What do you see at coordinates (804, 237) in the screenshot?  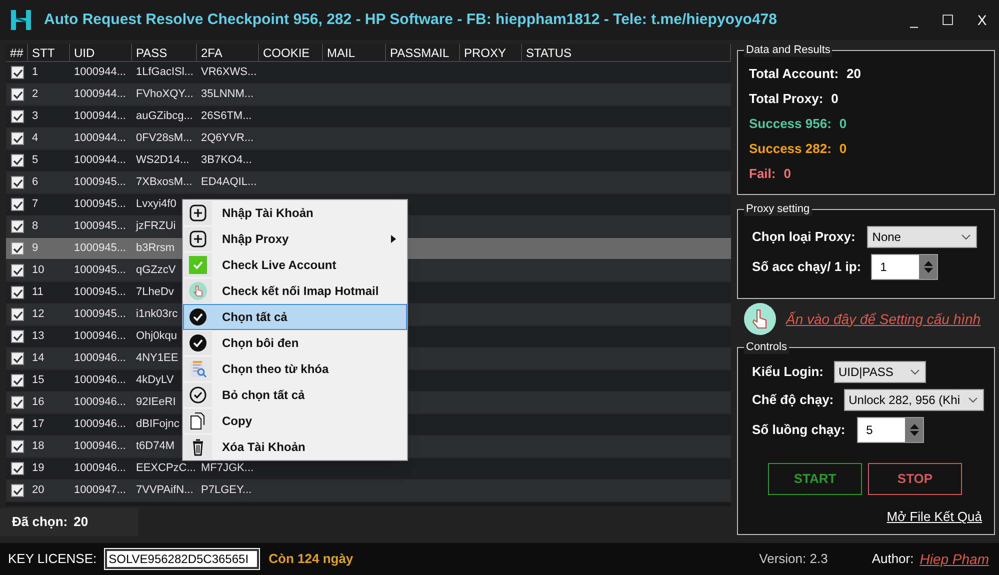 I see `field-label: Chọn loại Proxy:` at bounding box center [804, 237].